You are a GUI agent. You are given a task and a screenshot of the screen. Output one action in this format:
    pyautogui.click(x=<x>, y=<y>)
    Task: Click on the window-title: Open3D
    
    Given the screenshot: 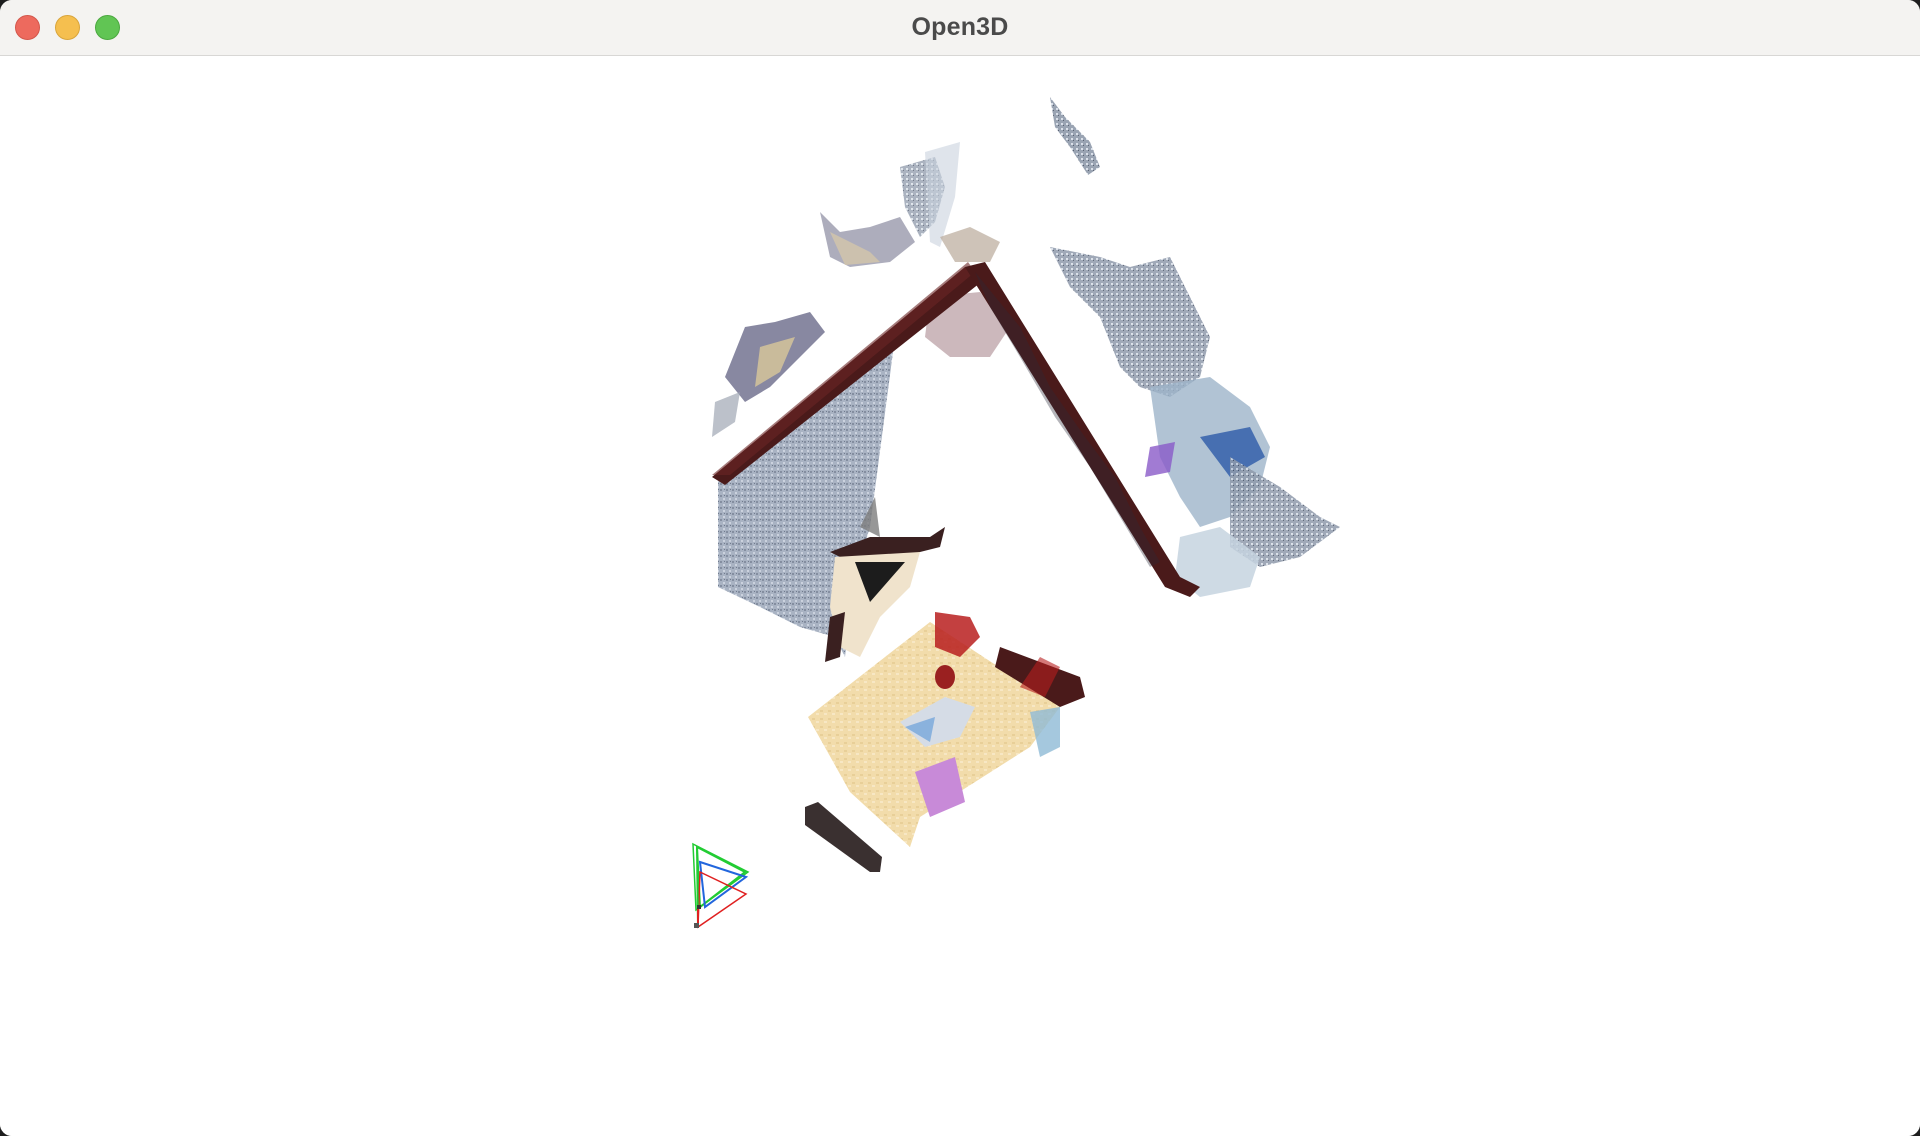 What is the action you would take?
    pyautogui.click(x=960, y=27)
    